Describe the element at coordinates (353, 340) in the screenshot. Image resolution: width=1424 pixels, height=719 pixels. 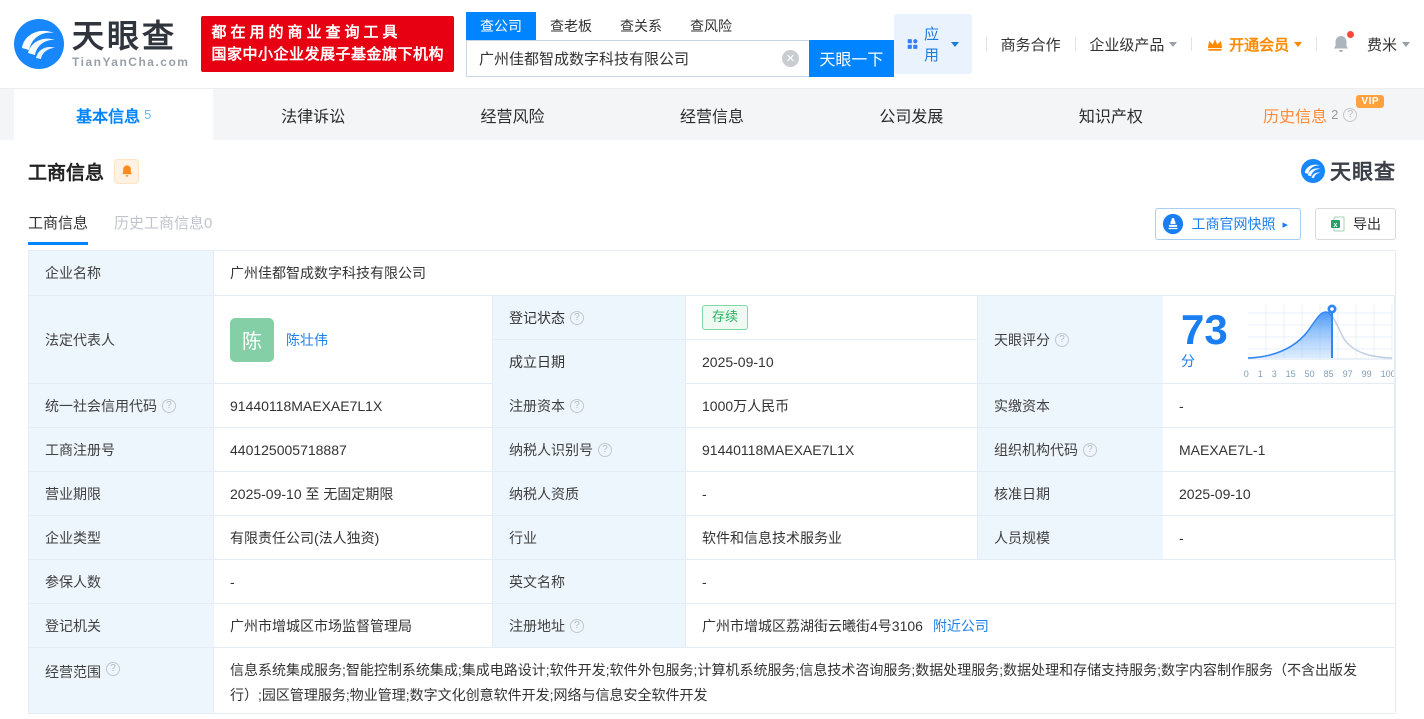
I see `legal-rep-value: 陈 陈壮伟` at that location.